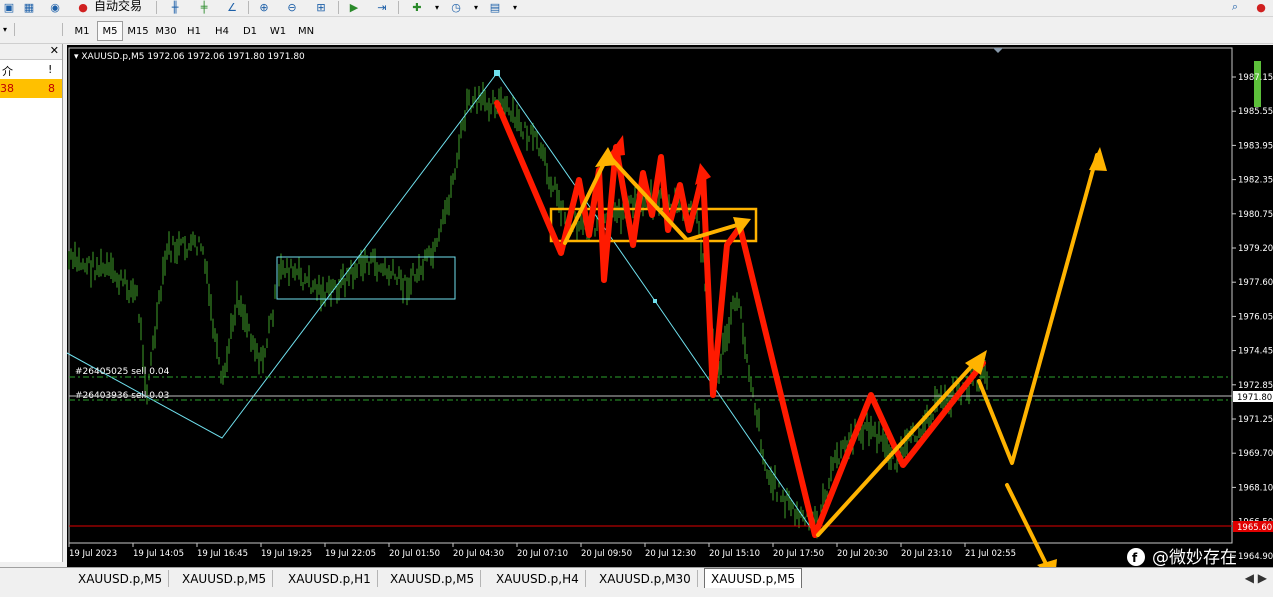 The width and height of the screenshot is (1273, 597). What do you see at coordinates (264, 7) in the screenshot?
I see `zoom-in-icon: ⊕` at bounding box center [264, 7].